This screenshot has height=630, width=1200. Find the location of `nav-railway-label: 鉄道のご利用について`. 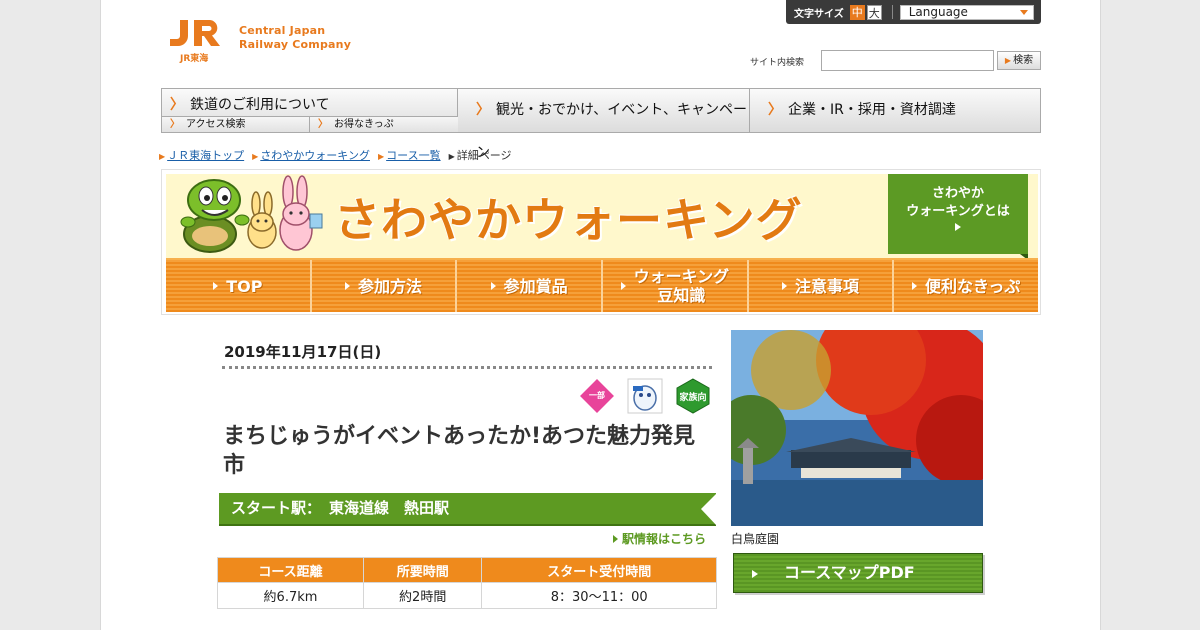

nav-railway-label: 鉄道のご利用について is located at coordinates (260, 105).